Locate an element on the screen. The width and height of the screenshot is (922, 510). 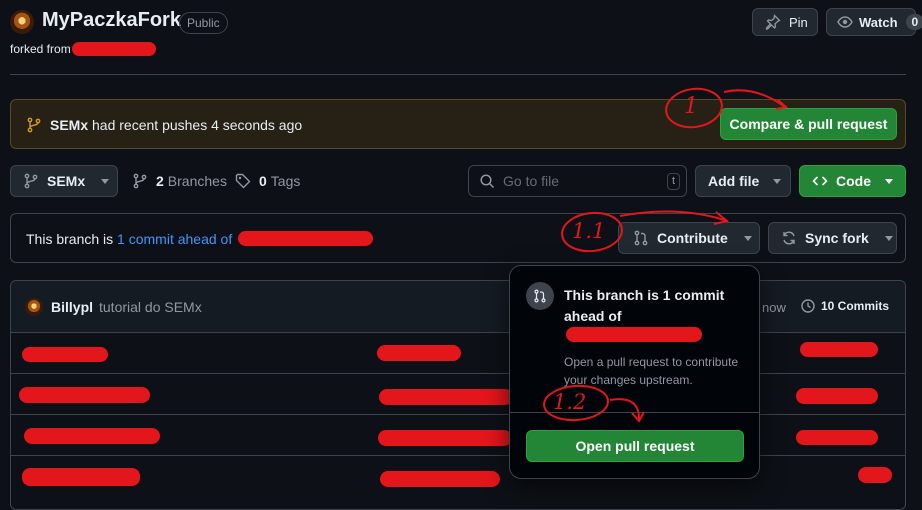
annotation-label-1-1: 1.1 is located at coordinates (589, 231).